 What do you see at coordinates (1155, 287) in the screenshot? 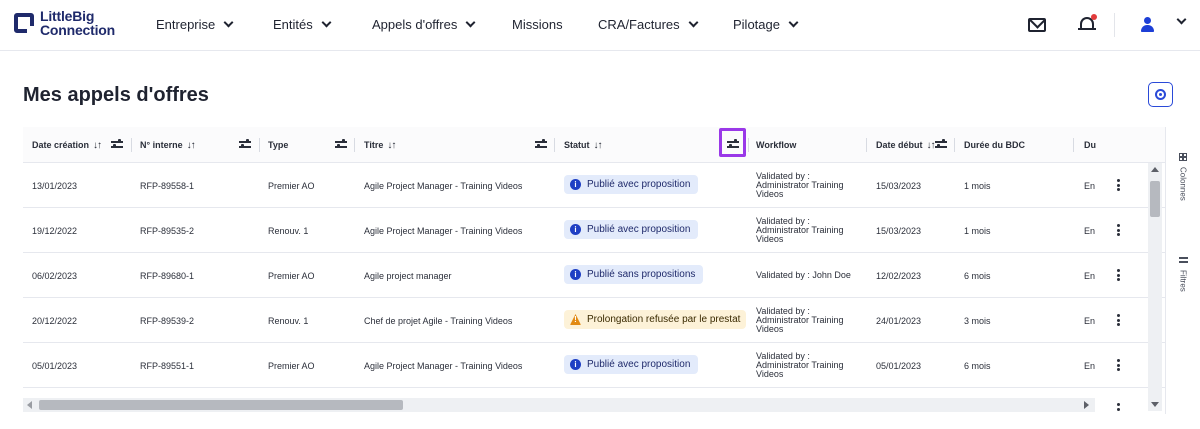
I see `vertical-scrollbar` at bounding box center [1155, 287].